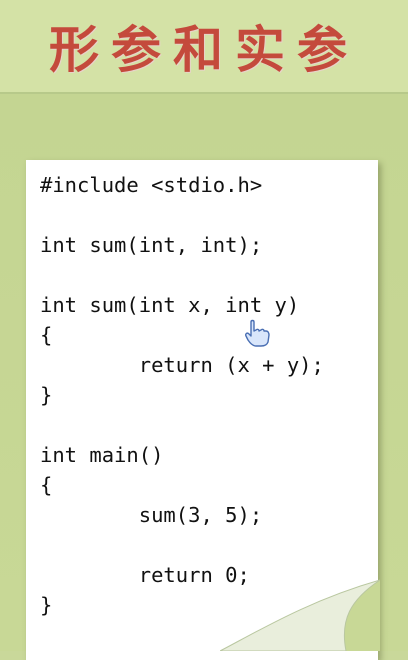 This screenshot has width=408, height=660. I want to click on code-line-7: return (x + y);, so click(182, 365).